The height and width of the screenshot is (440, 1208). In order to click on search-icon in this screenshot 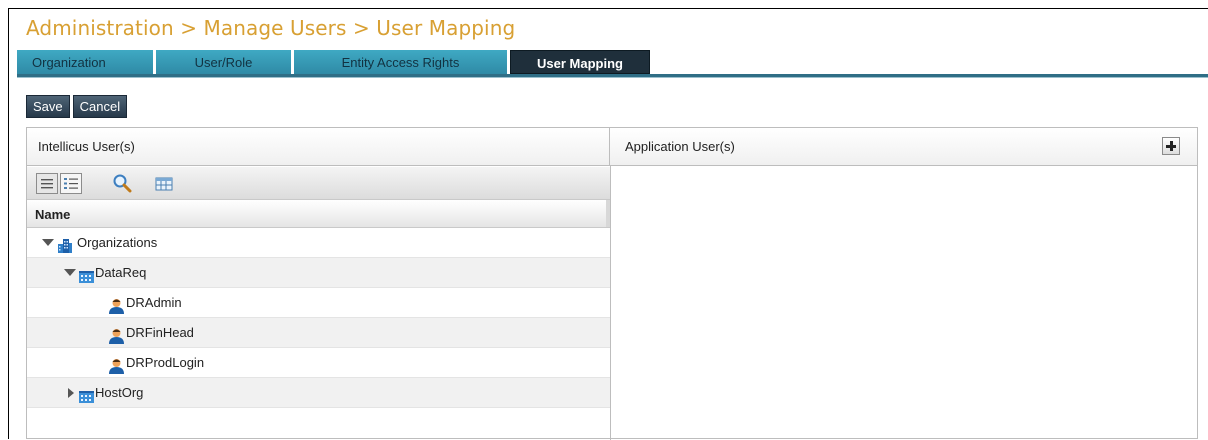, I will do `click(123, 183)`.